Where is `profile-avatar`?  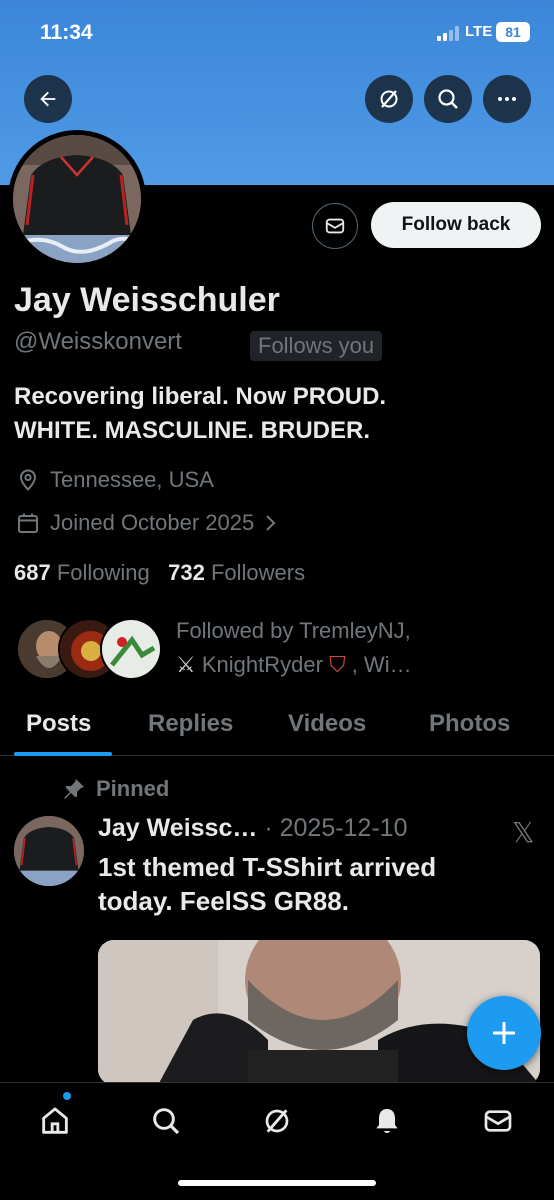 profile-avatar is located at coordinates (77, 199).